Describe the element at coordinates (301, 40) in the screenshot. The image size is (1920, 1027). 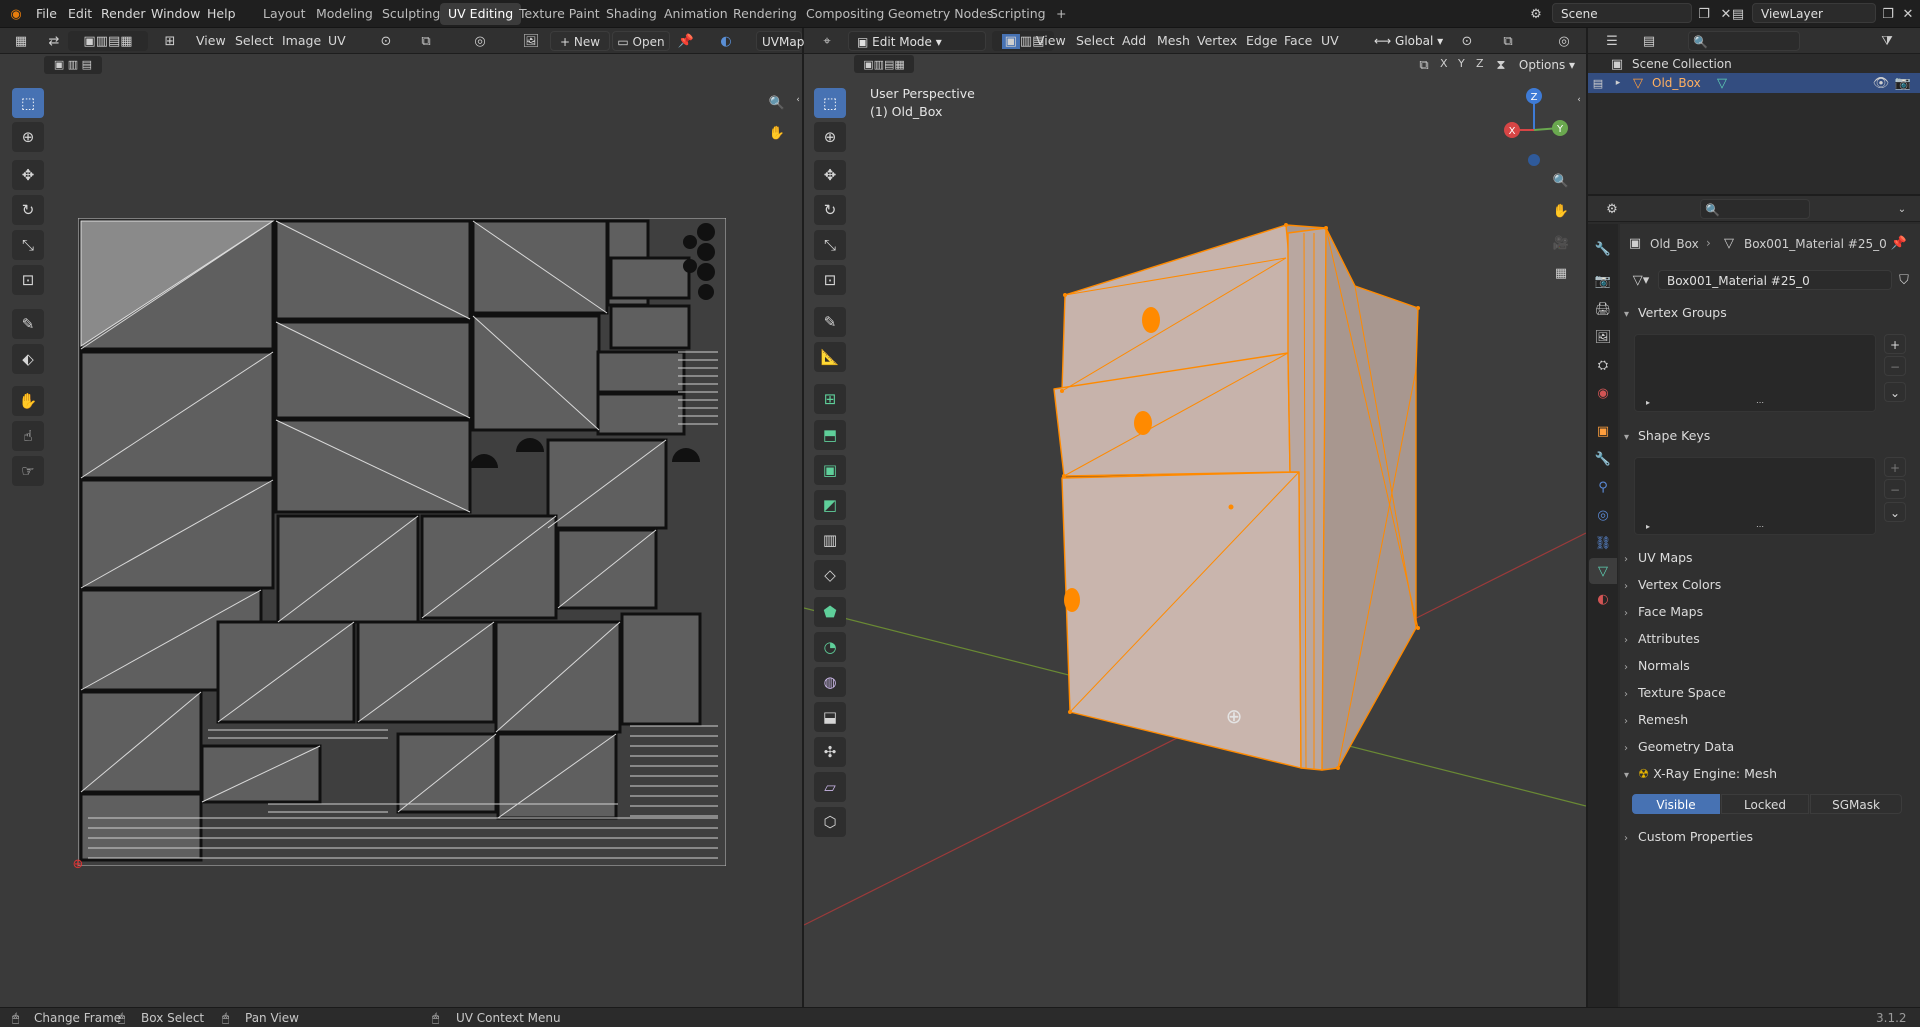
I see `uv-menu-image: Image` at that location.